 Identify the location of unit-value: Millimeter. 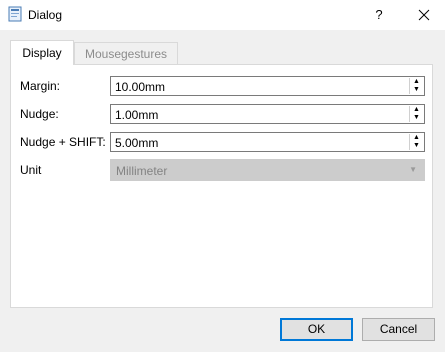
(142, 171).